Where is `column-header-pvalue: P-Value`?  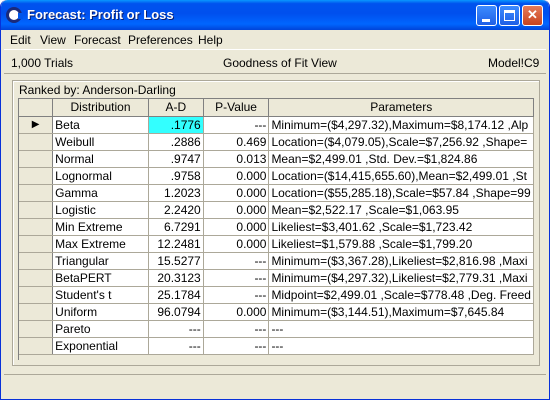 column-header-pvalue: P-Value is located at coordinates (236, 108).